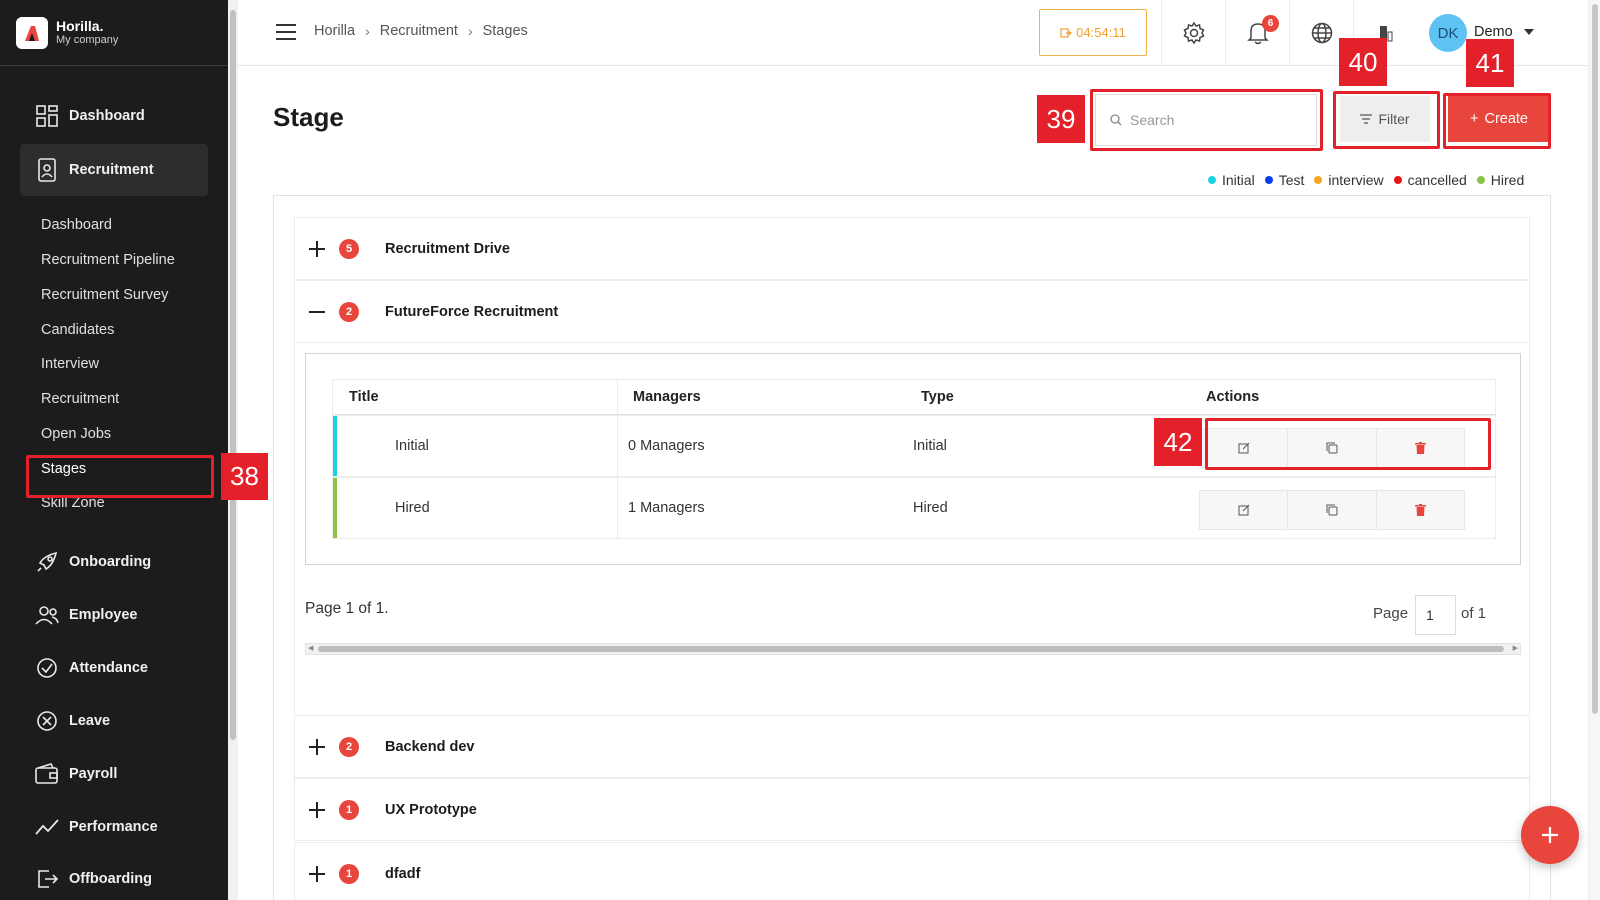  What do you see at coordinates (317, 312) in the screenshot?
I see `collapse-minus-icon` at bounding box center [317, 312].